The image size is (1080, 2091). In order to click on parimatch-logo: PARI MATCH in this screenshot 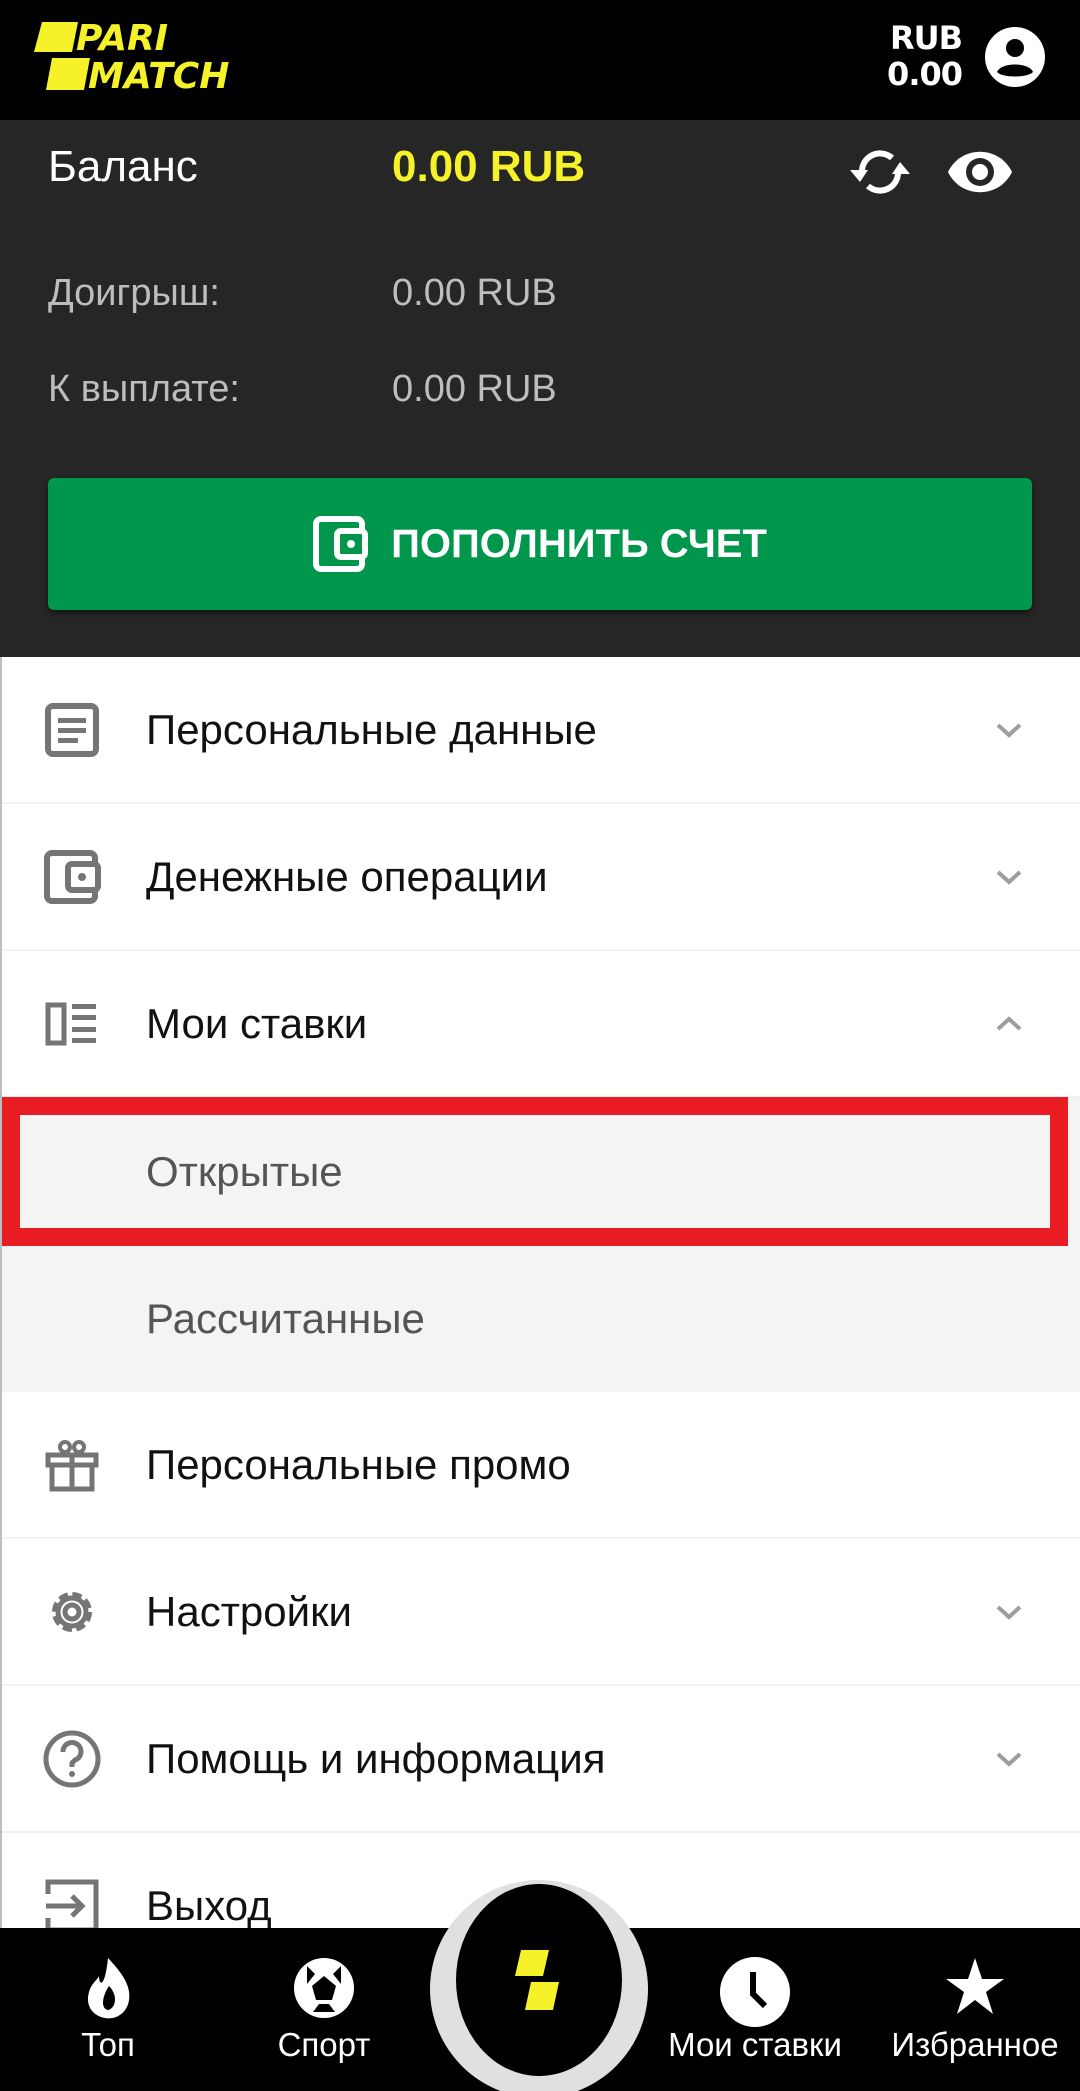, I will do `click(152, 56)`.